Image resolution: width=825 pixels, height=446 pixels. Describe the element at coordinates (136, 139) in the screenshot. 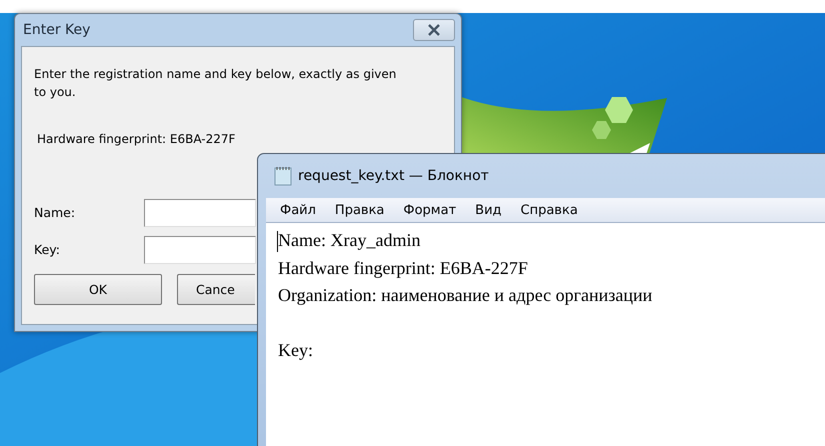

I see `fingerprint-text: Hardware fingerprint: E6BA-227F` at that location.